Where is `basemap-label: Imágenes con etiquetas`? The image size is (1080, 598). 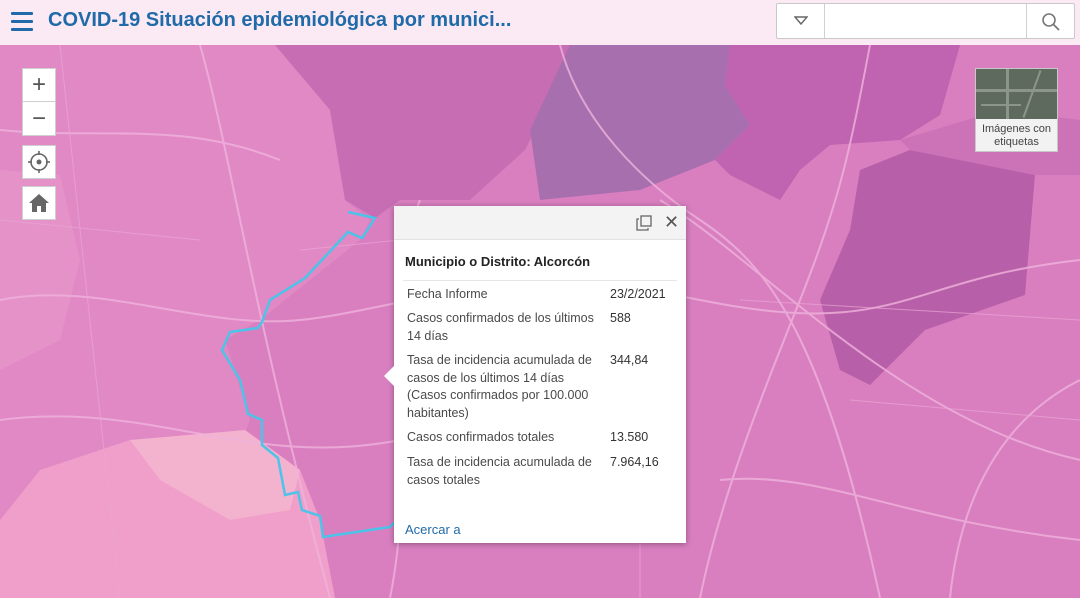
basemap-label: Imágenes con etiquetas is located at coordinates (1016, 135).